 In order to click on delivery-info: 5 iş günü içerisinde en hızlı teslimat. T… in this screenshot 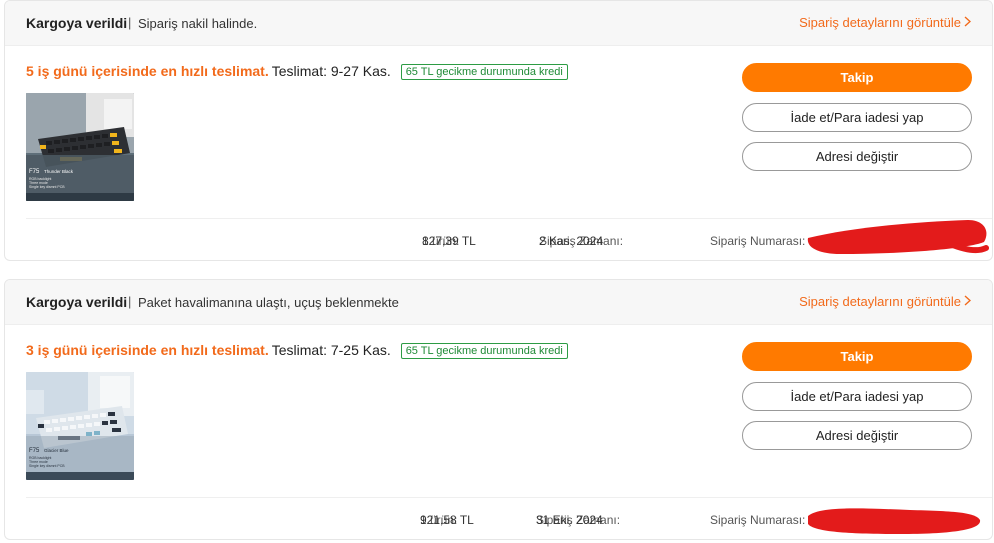, I will do `click(297, 71)`.